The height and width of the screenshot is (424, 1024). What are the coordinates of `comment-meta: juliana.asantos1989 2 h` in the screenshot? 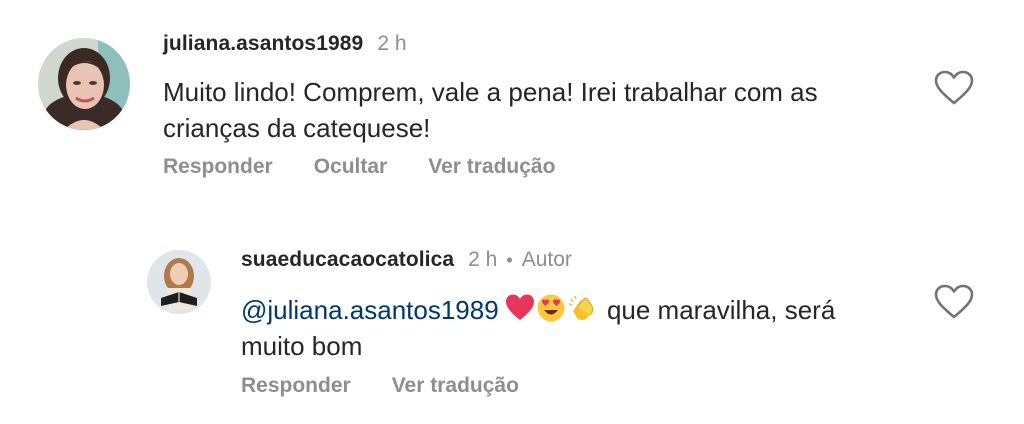 It's located at (285, 44).